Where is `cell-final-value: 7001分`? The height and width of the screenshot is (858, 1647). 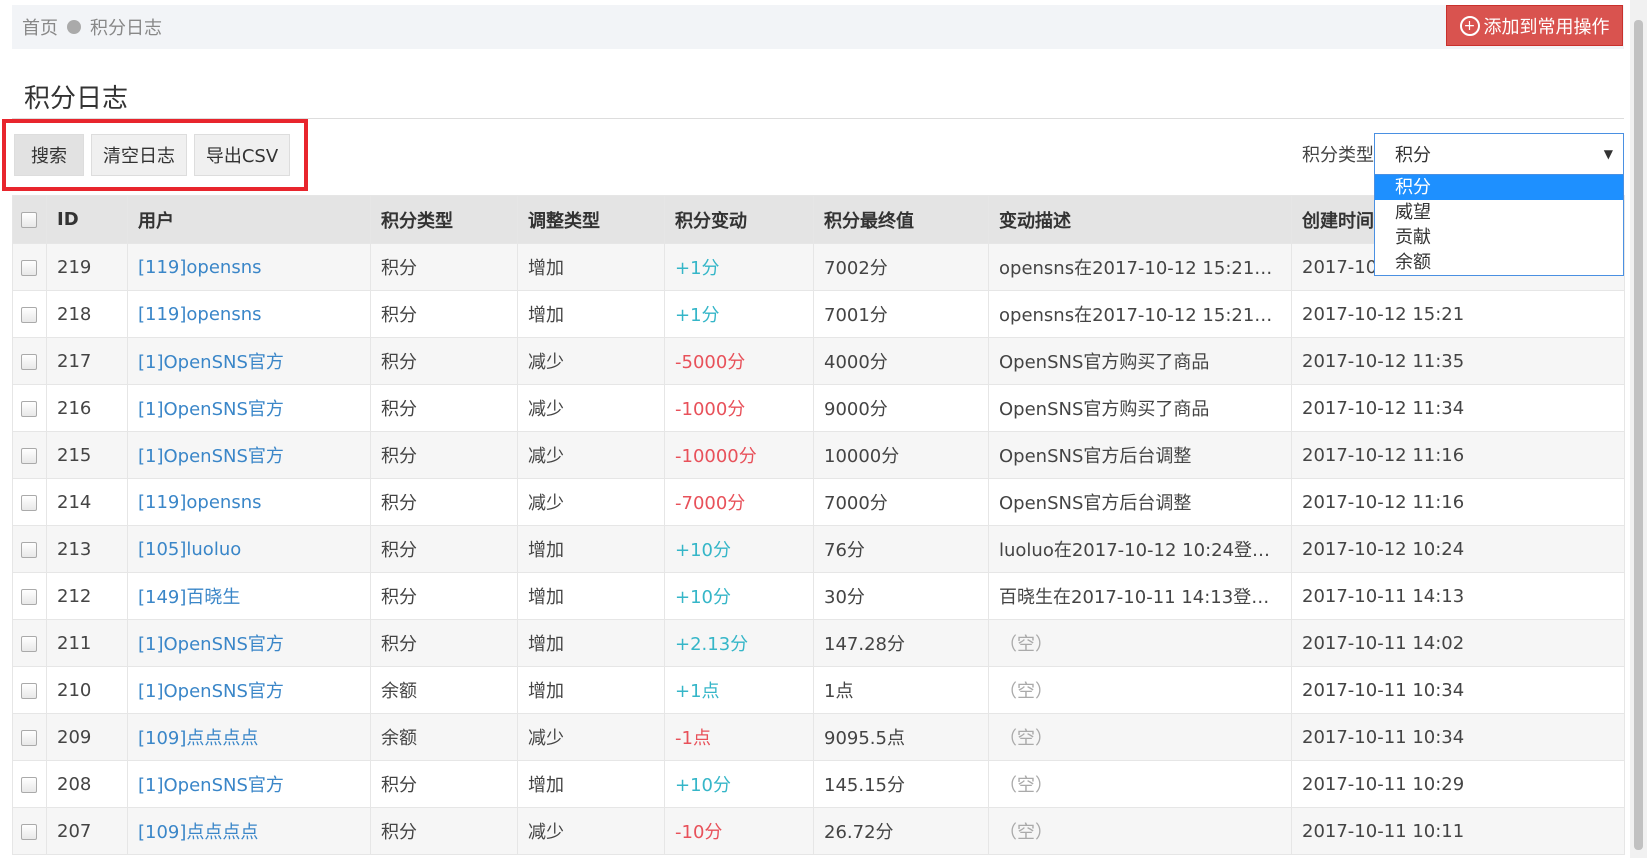
cell-final-value: 7001分 is located at coordinates (901, 314).